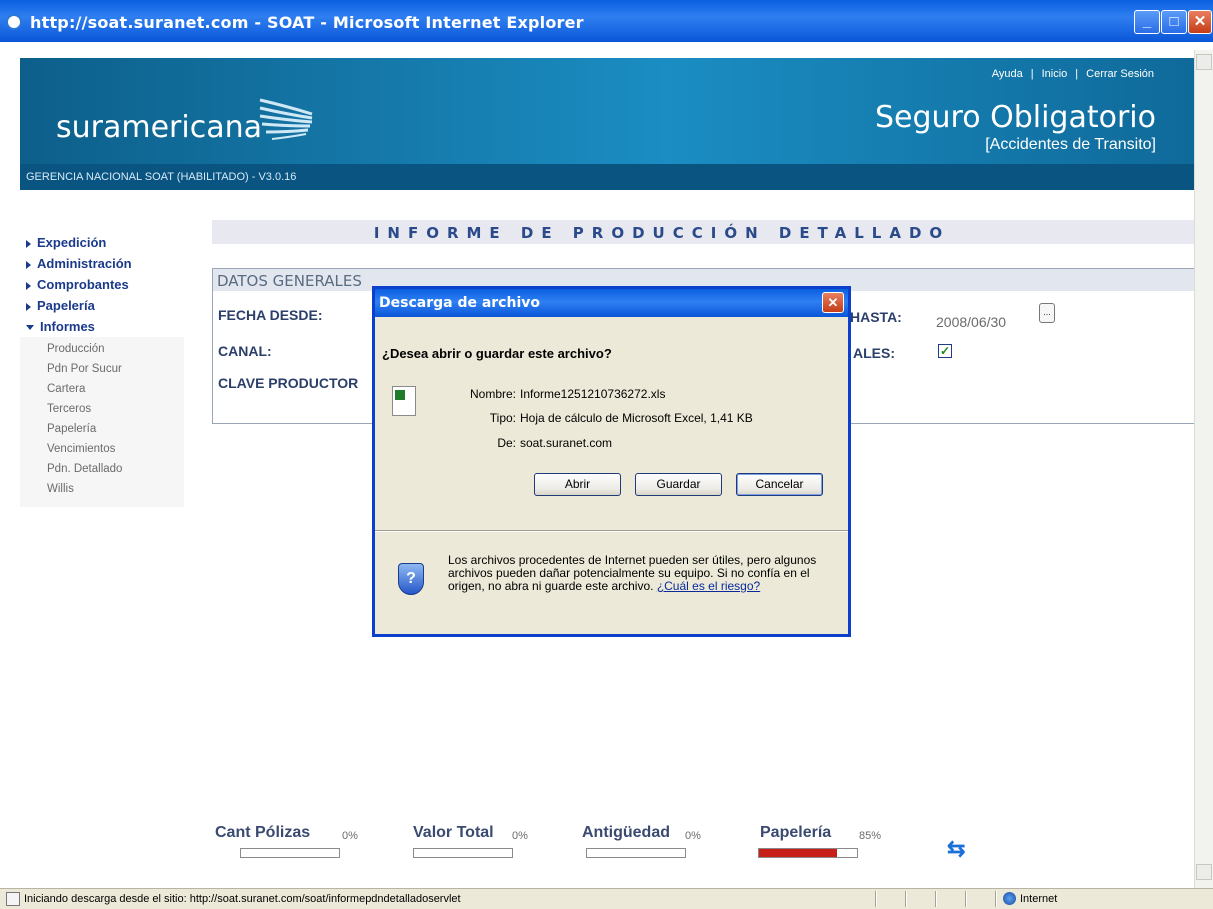 The image size is (1213, 909). What do you see at coordinates (971, 322) in the screenshot?
I see `hasta-date-field: 2008/06/30` at bounding box center [971, 322].